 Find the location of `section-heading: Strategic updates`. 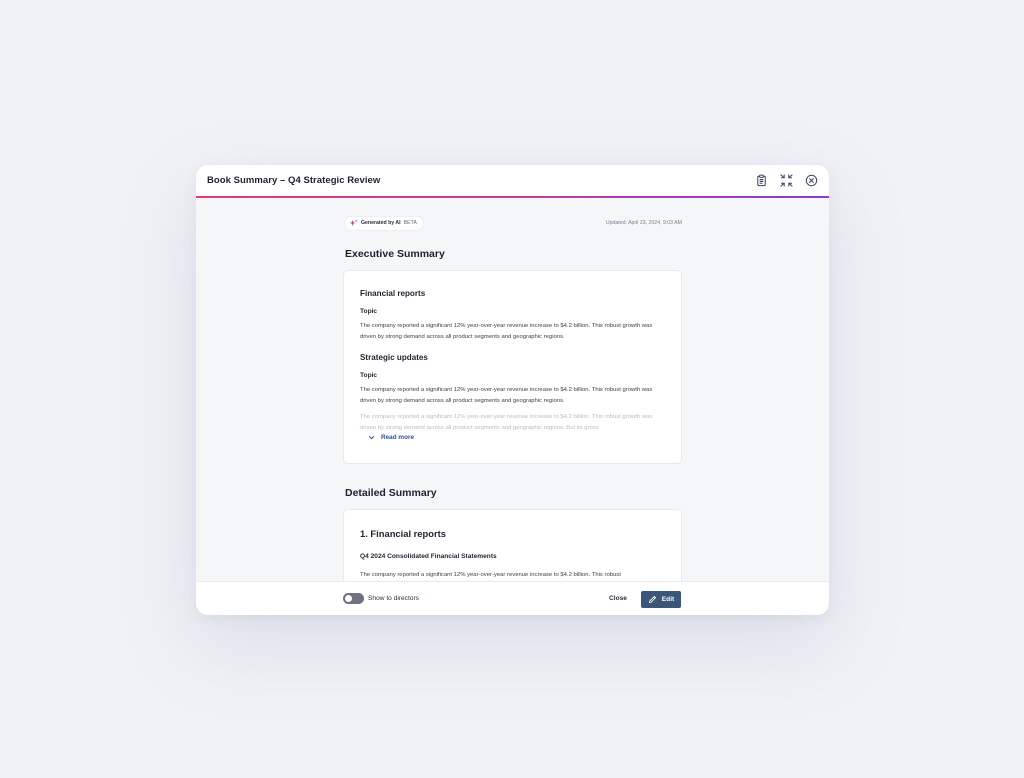

section-heading: Strategic updates is located at coordinates (394, 357).